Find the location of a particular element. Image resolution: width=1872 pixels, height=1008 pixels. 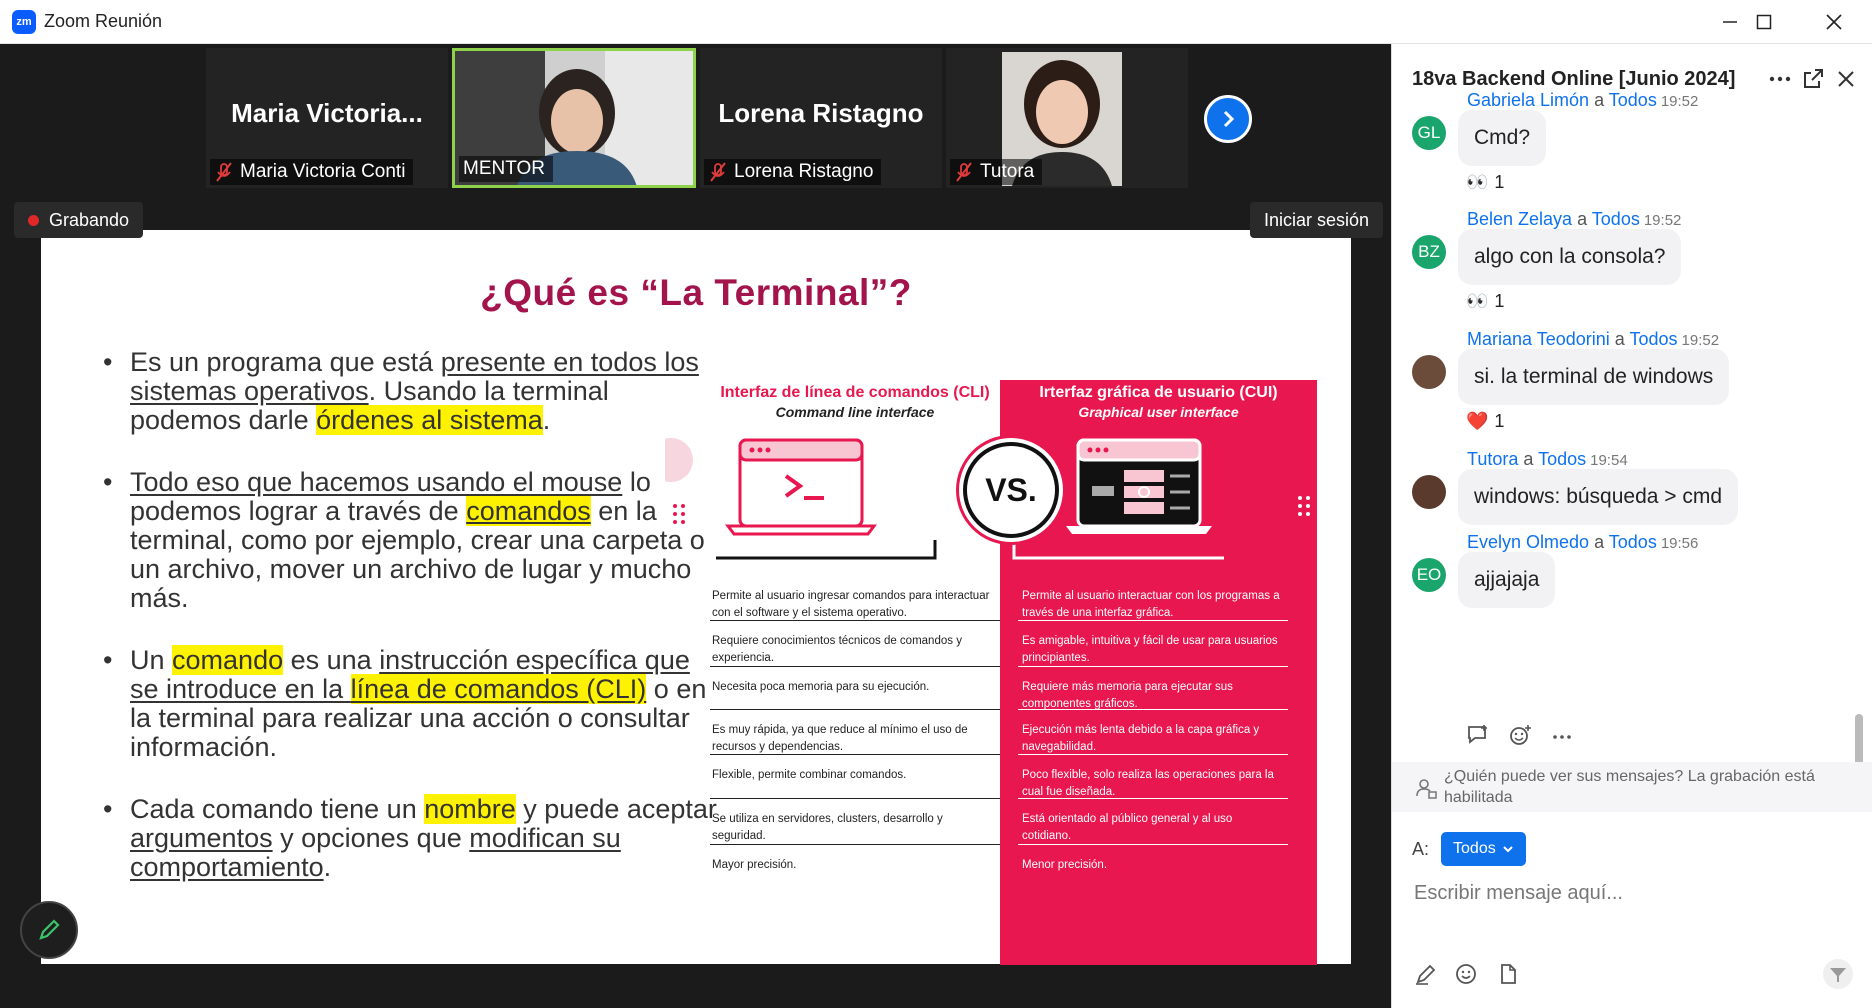

participant-caption-text: MENTOR is located at coordinates (504, 168).